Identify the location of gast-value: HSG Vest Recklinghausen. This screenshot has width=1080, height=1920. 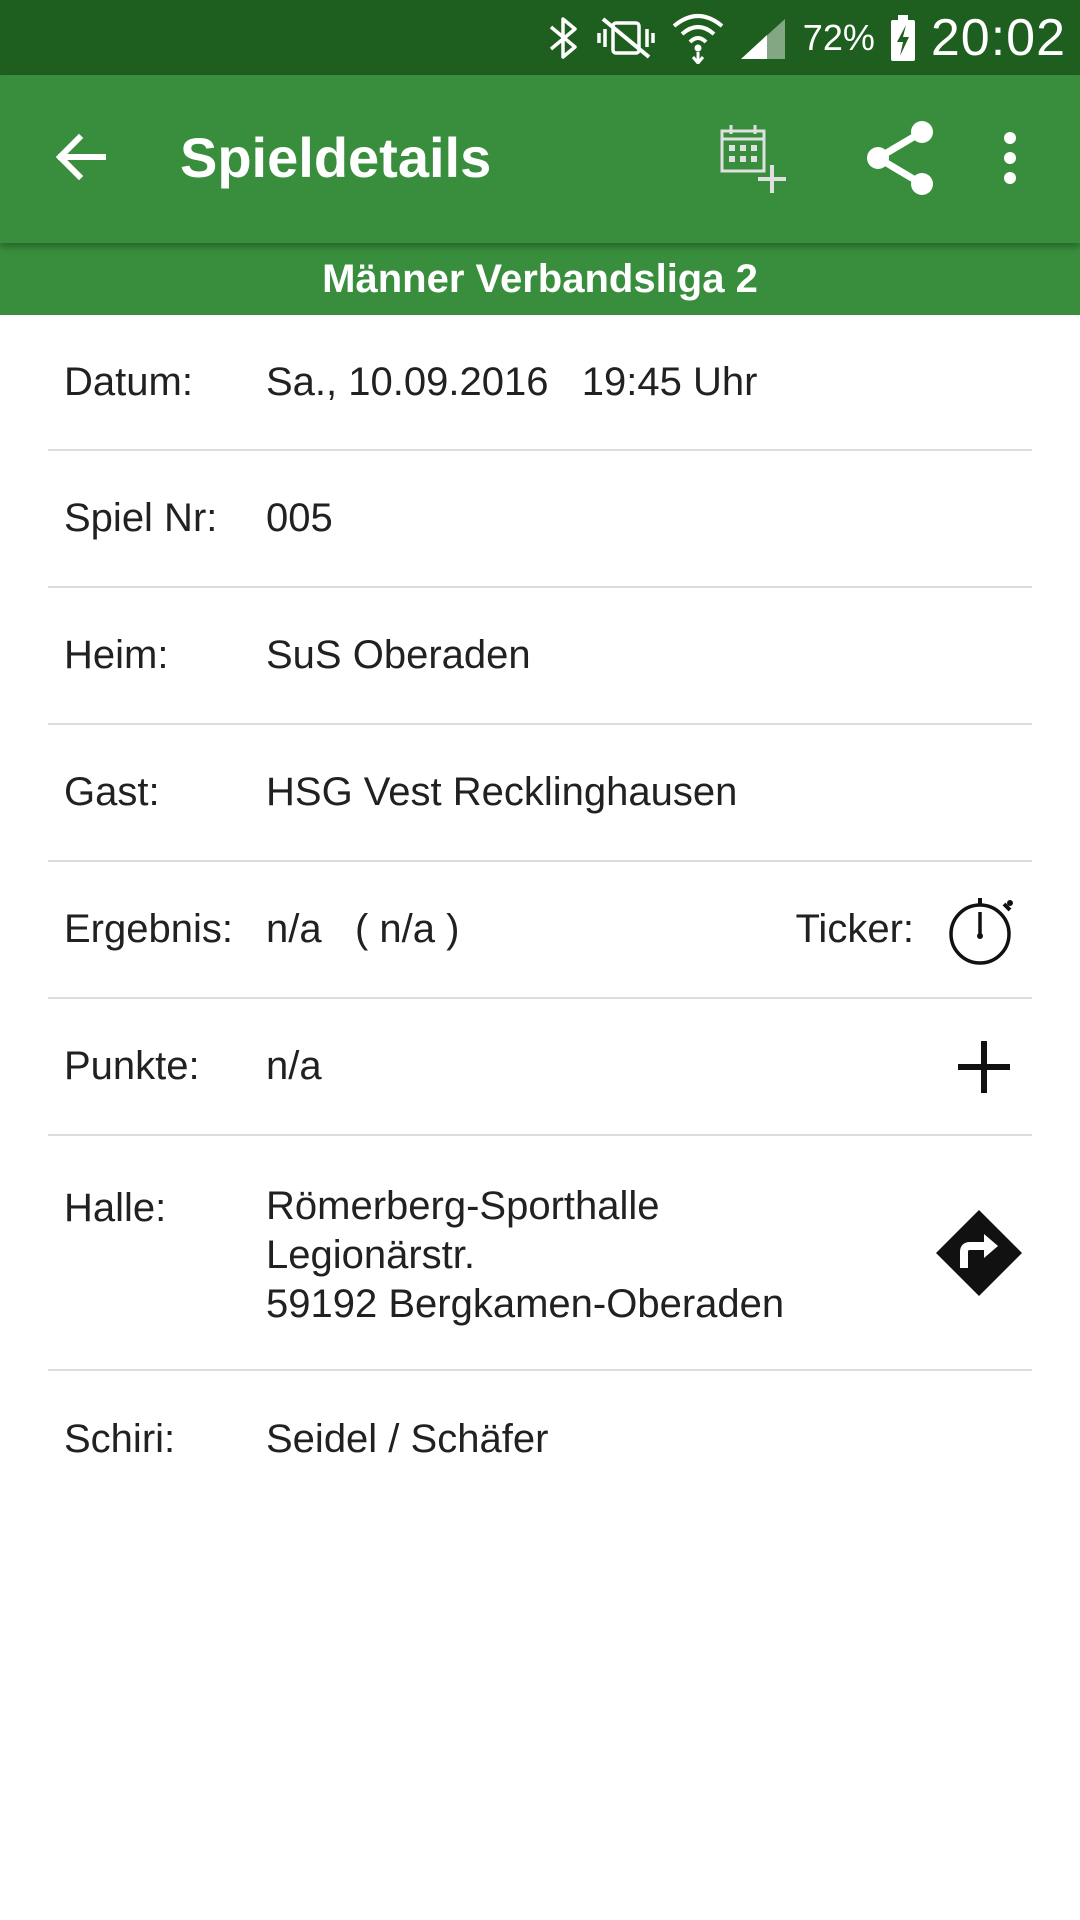
(502, 792).